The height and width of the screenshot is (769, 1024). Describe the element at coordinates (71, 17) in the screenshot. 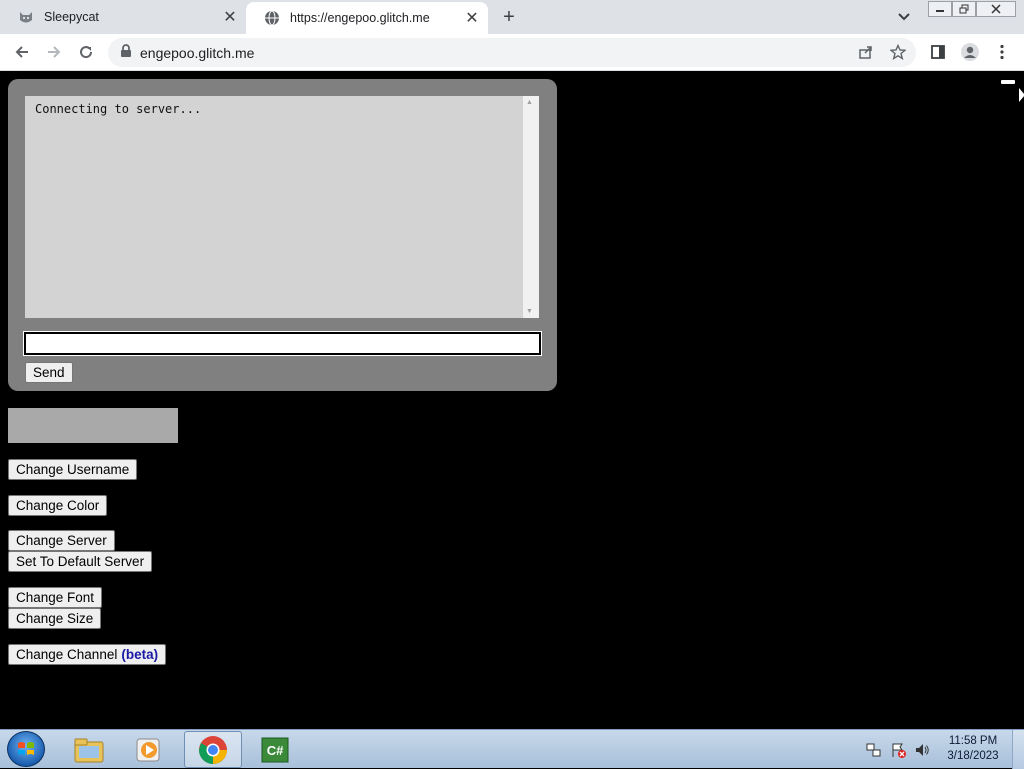

I see `tab-title: Sleepycat` at that location.